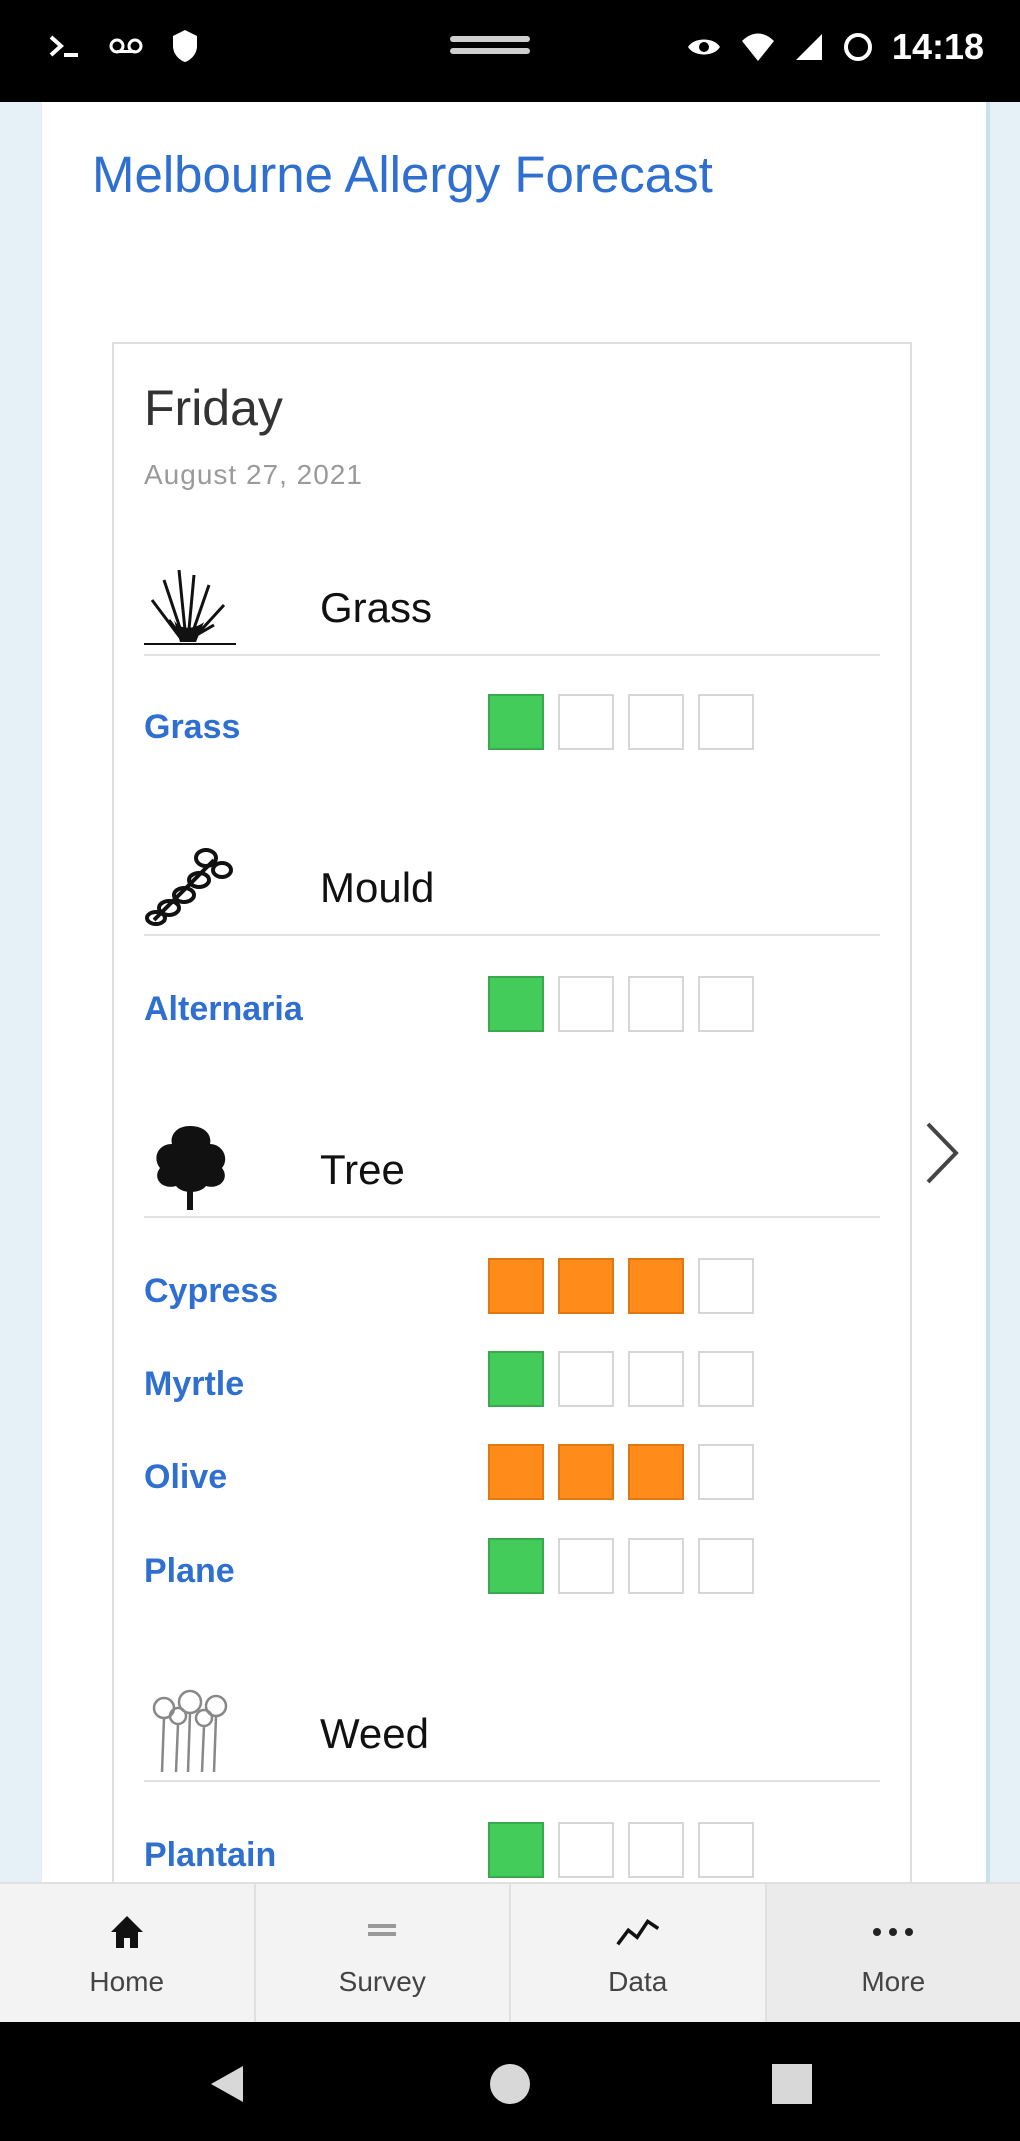 The width and height of the screenshot is (1020, 2141). What do you see at coordinates (382, 1981) in the screenshot?
I see `nav-label: Survey` at bounding box center [382, 1981].